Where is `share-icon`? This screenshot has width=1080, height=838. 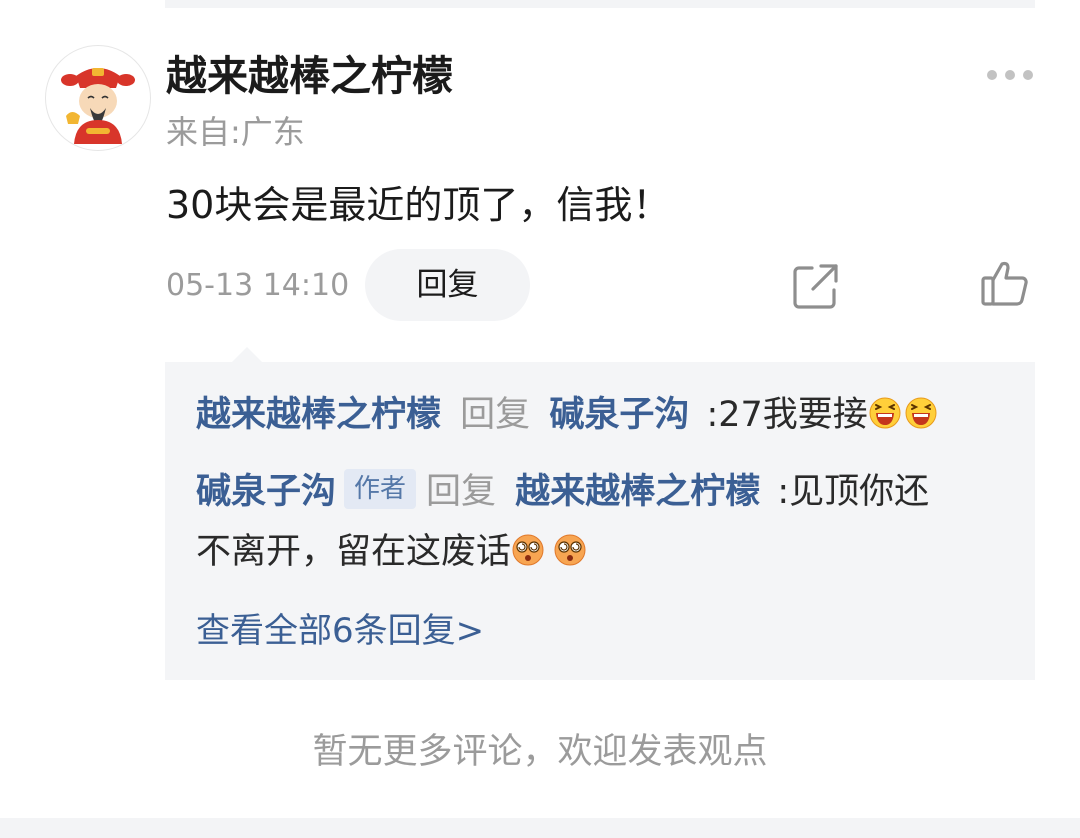
share-icon is located at coordinates (815, 286).